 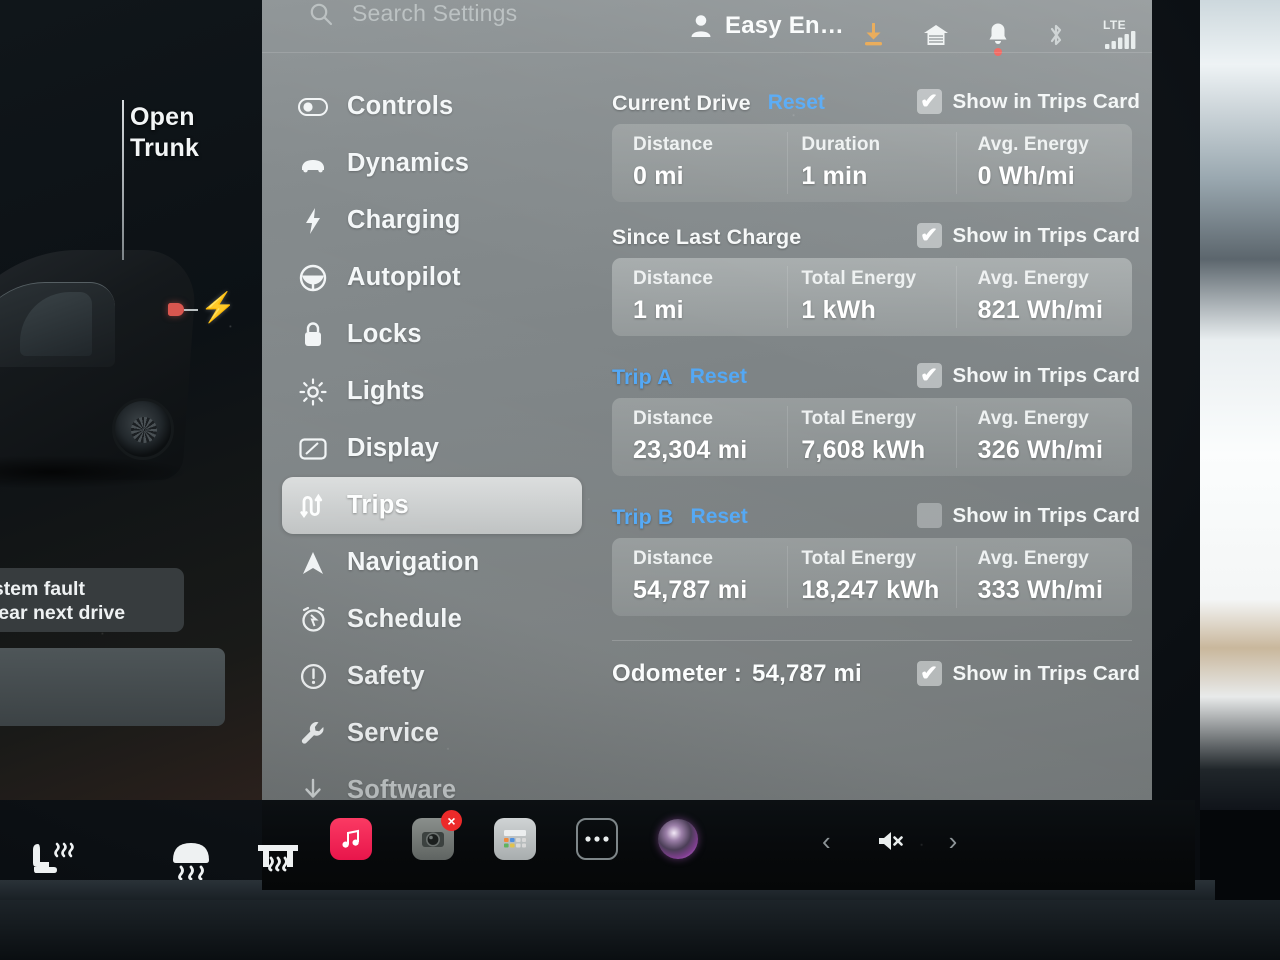 I want to click on show-in-trips-card-toggle: Show in Trips Card, so click(x=1028, y=515).